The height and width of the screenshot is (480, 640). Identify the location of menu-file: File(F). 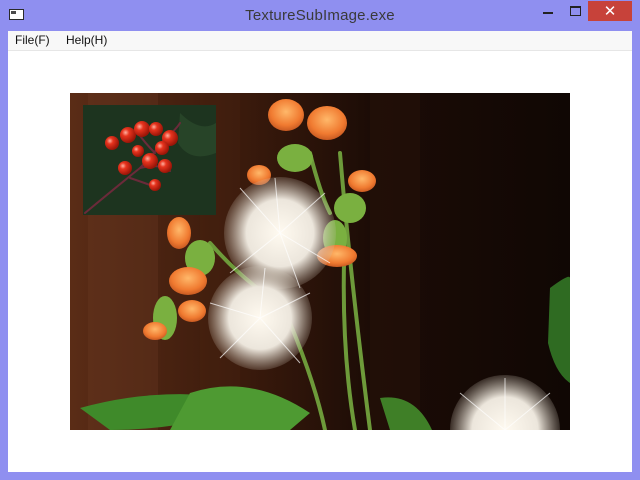
(32, 40).